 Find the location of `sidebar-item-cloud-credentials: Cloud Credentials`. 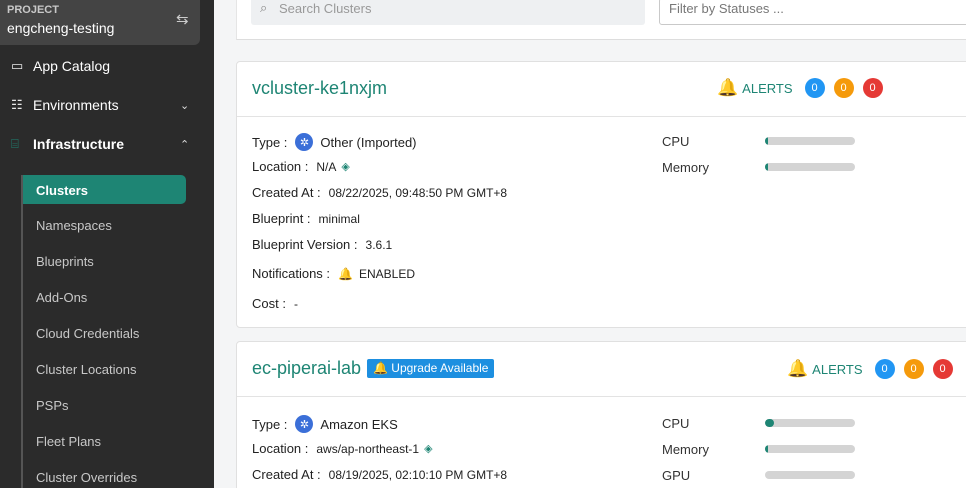

sidebar-item-cloud-credentials: Cloud Credentials is located at coordinates (87, 333).